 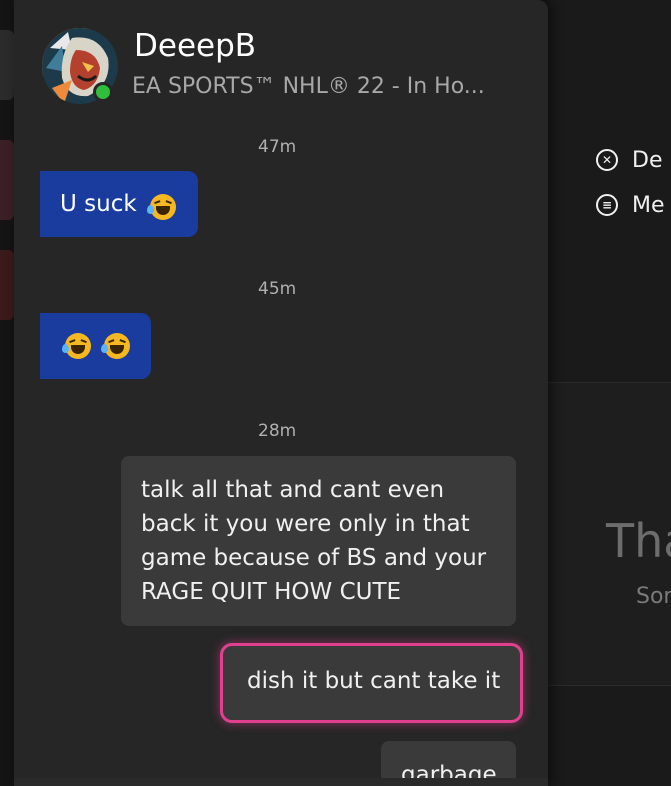 What do you see at coordinates (277, 431) in the screenshot?
I see `message-timestamp: 28m` at bounding box center [277, 431].